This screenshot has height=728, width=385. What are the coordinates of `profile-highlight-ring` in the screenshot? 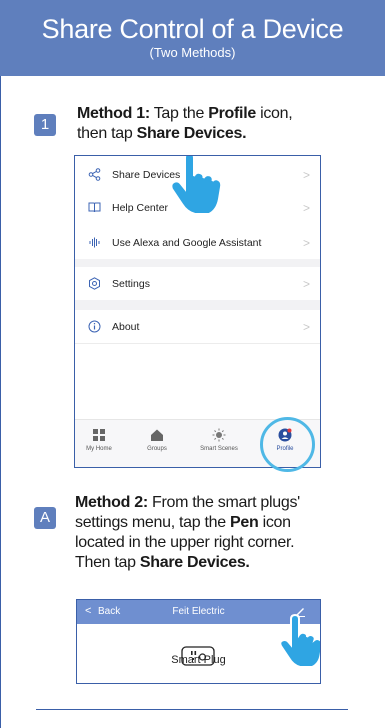 It's located at (287, 444).